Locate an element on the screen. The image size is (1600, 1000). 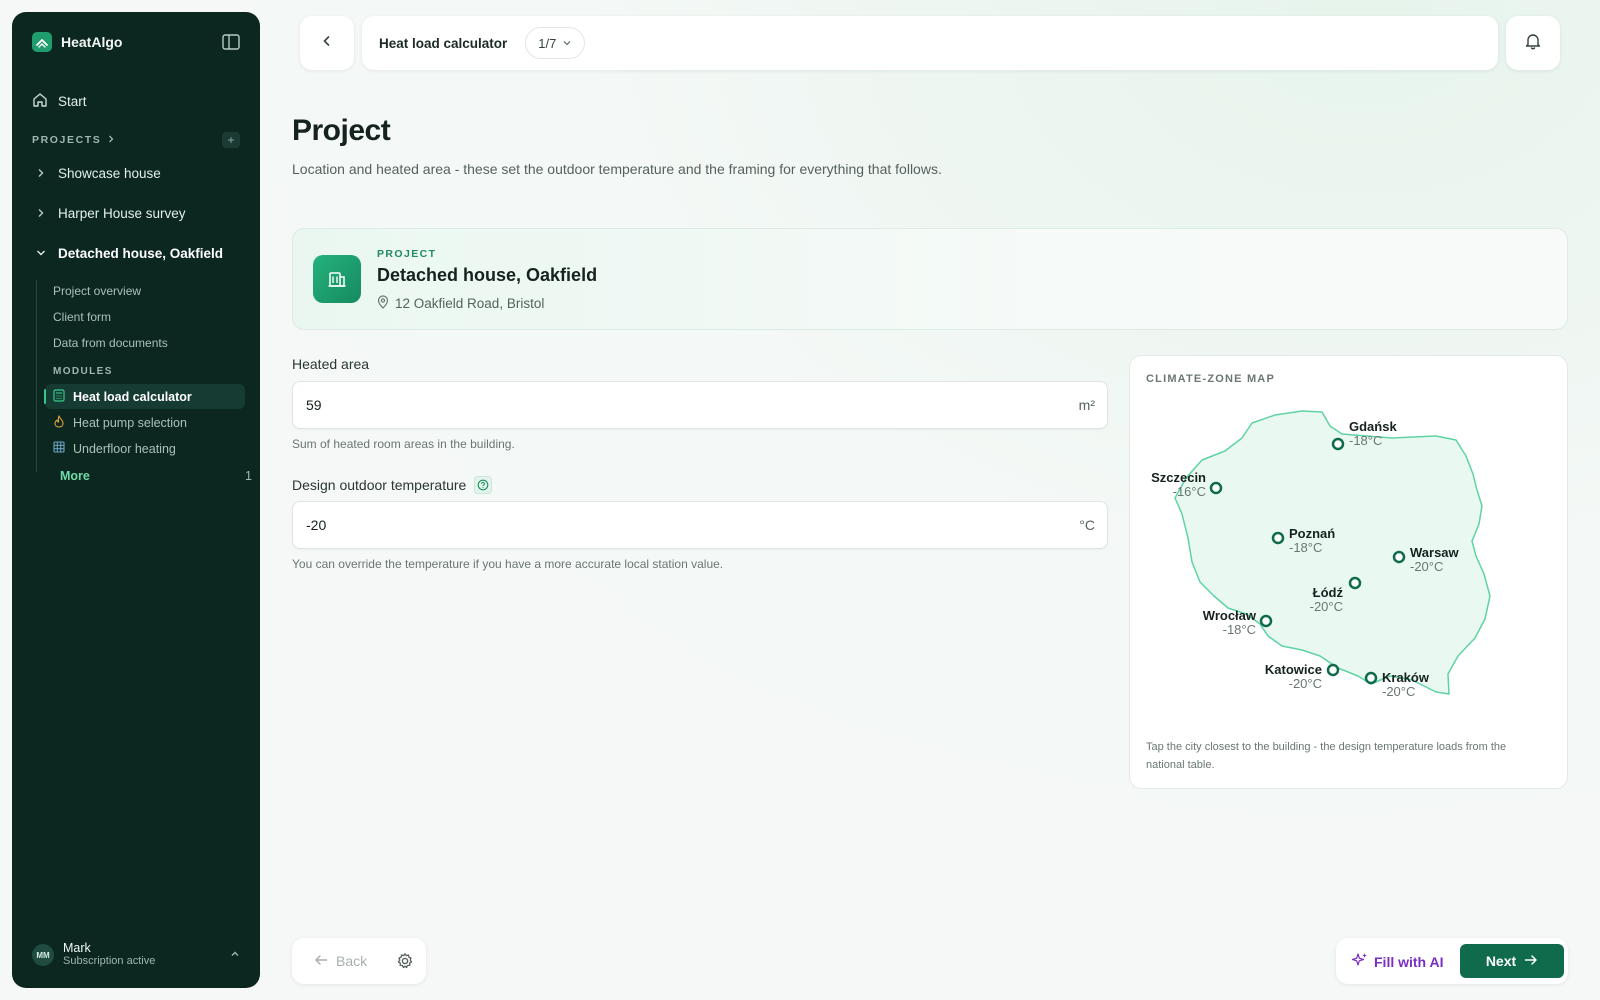
arrow-right-icon is located at coordinates (1531, 961).